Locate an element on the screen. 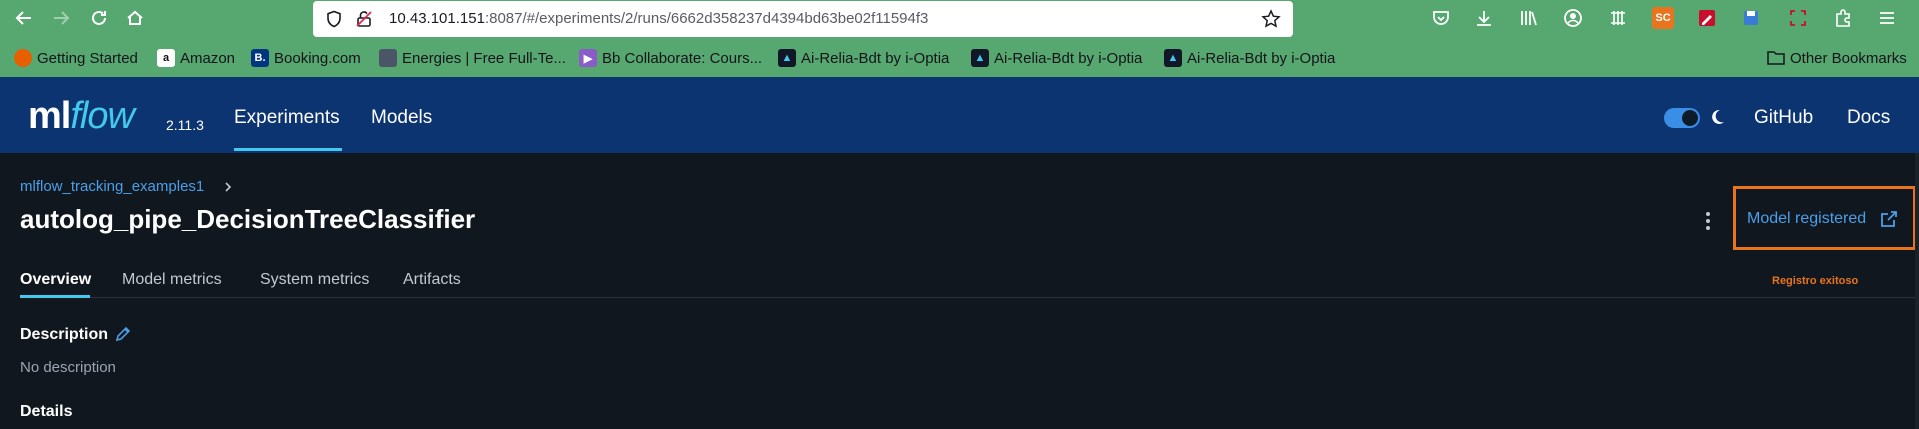 The image size is (1919, 429). bookmark-ioptia-3: ▲ Ai-Relia-Bdt by i-Optia is located at coordinates (1249, 58).